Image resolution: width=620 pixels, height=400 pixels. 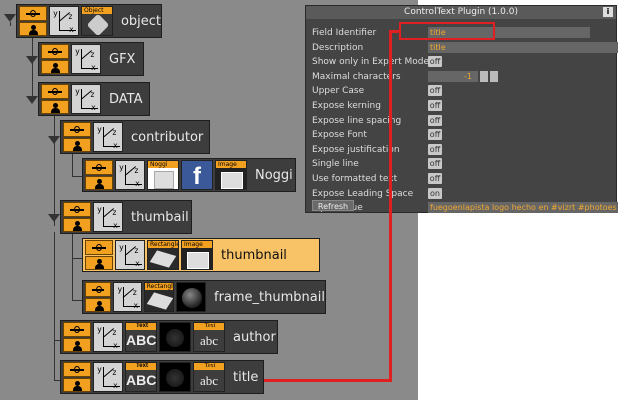 What do you see at coordinates (462, 106) in the screenshot?
I see `property-row: Expose kerning off` at bounding box center [462, 106].